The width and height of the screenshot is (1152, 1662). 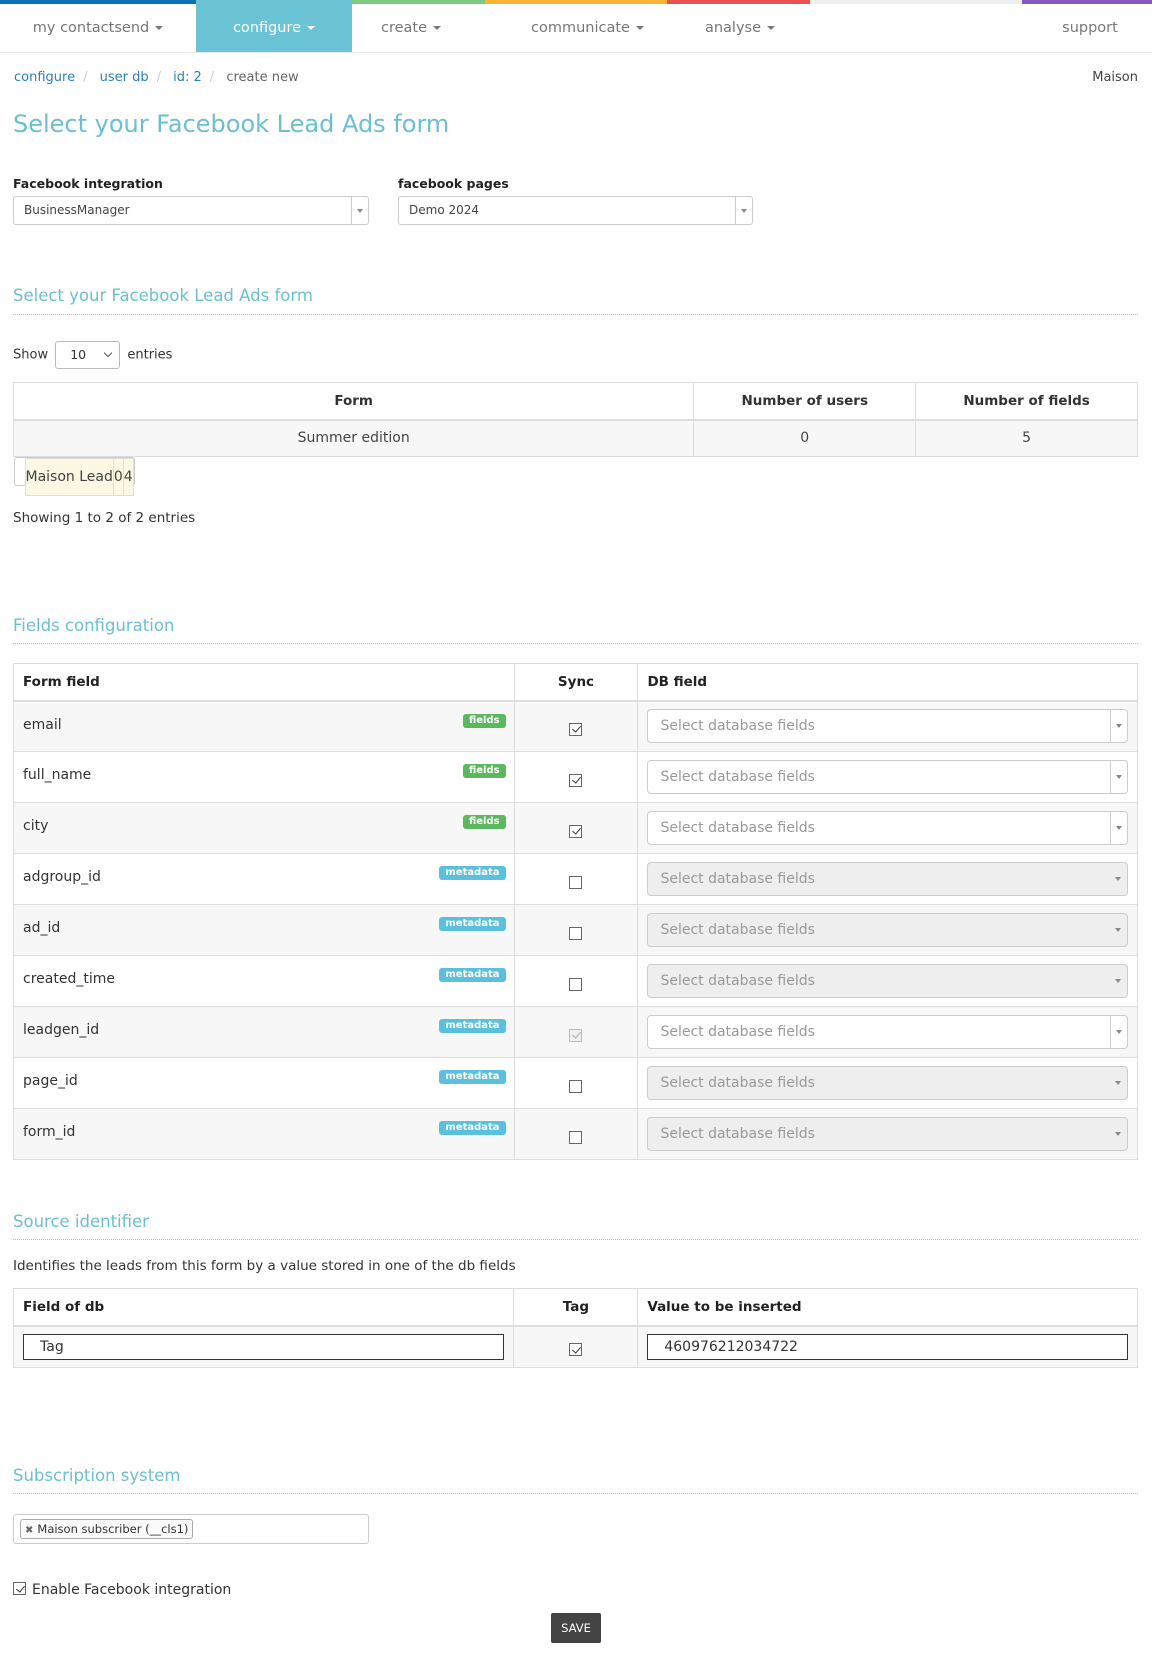 What do you see at coordinates (1090, 26) in the screenshot?
I see `nav-support: support` at bounding box center [1090, 26].